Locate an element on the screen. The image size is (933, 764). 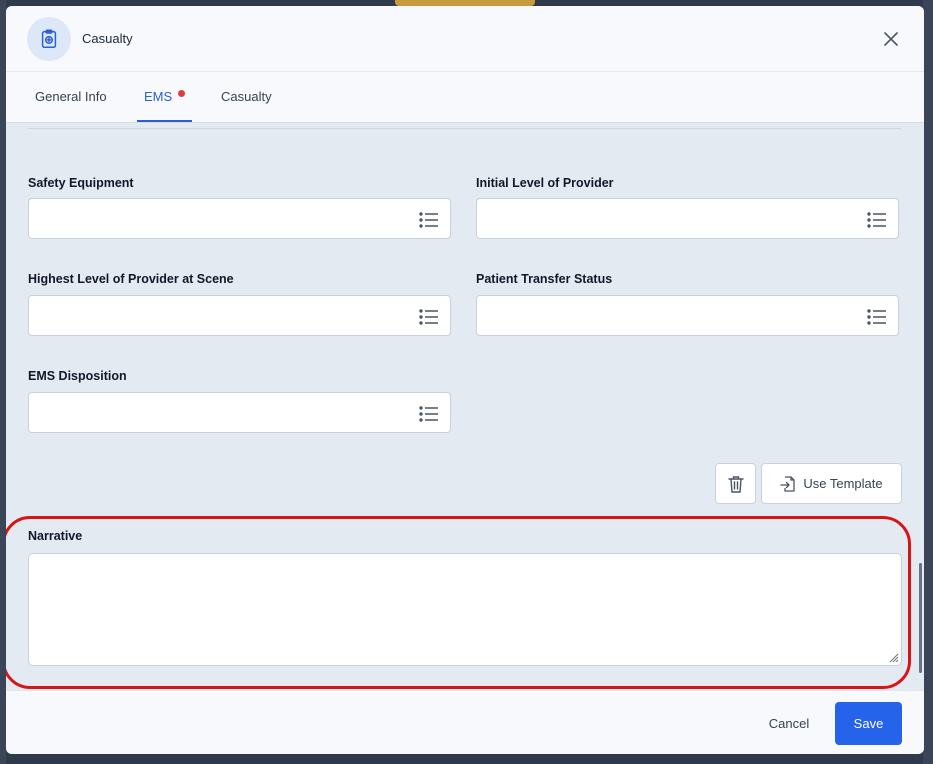
tab-indicator-dot is located at coordinates (182, 93).